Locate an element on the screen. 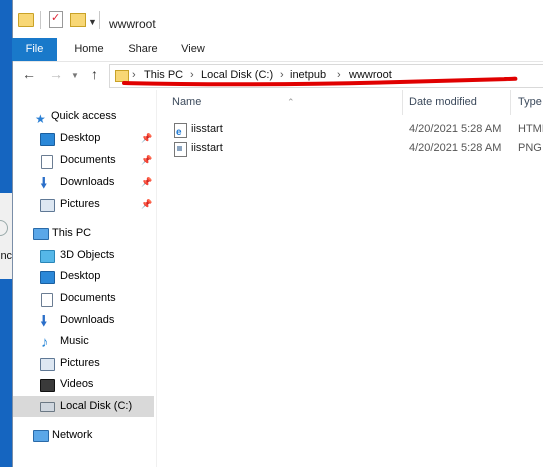 The width and height of the screenshot is (543, 467). nav-item-this-pc: This PC is located at coordinates (83, 233).